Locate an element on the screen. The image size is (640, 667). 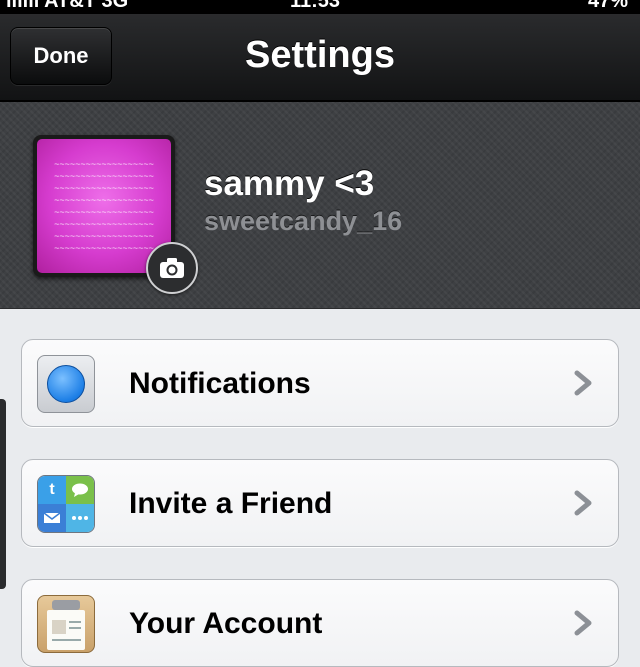
account-clipboard-icon is located at coordinates (66, 624).